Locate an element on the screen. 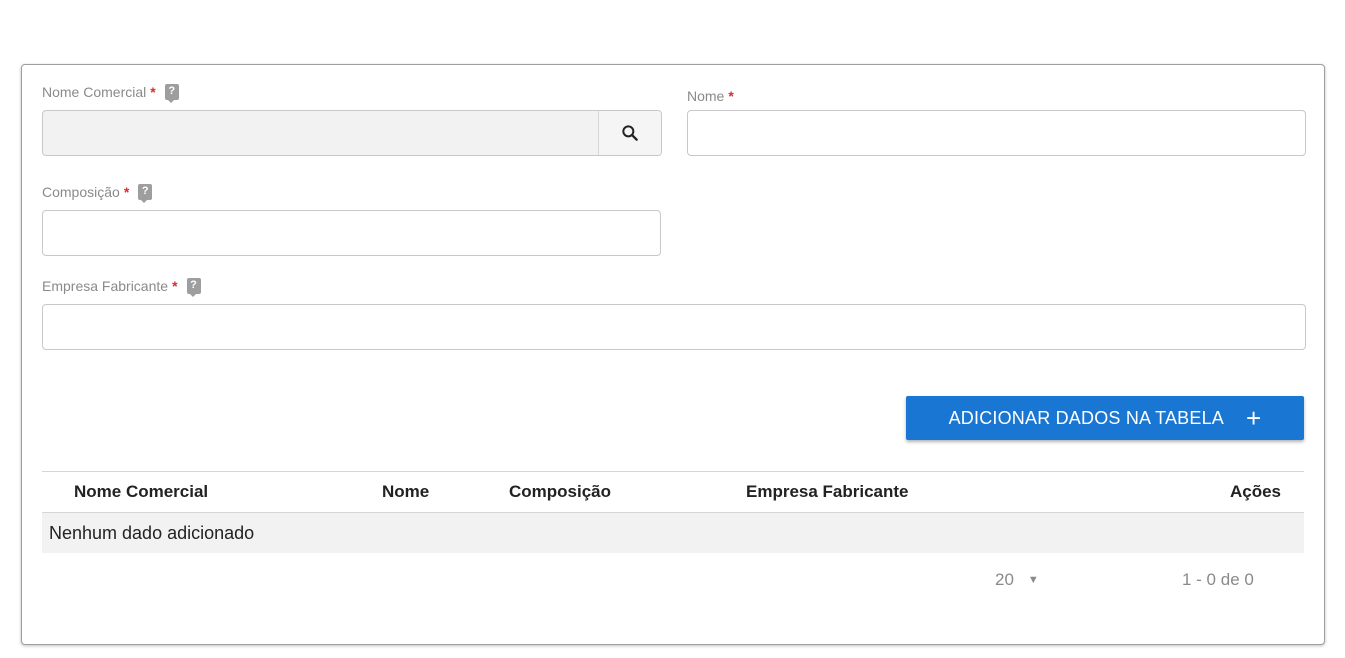 The image size is (1345, 658). search-icon is located at coordinates (630, 133).